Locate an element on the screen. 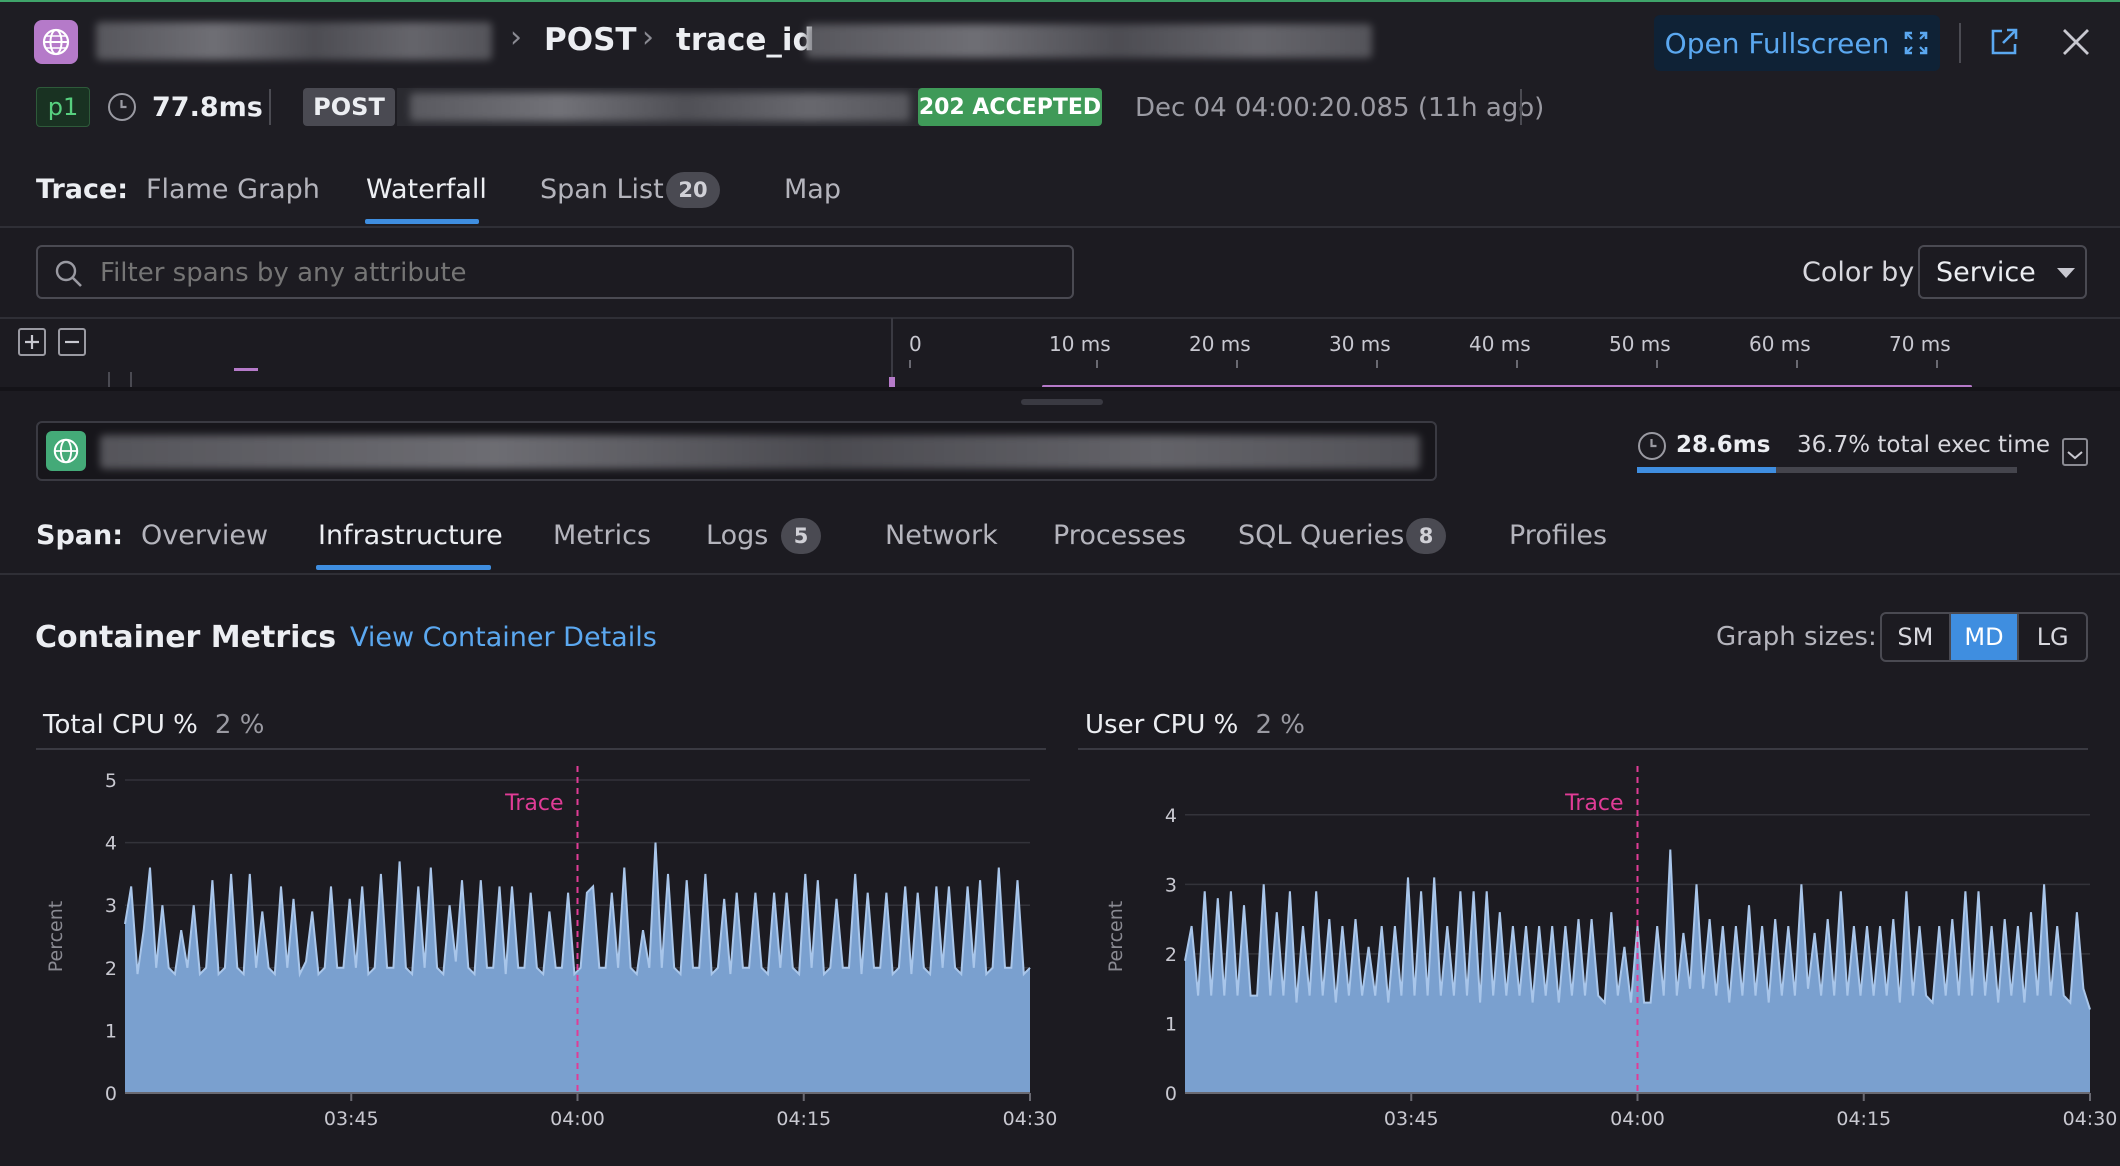  search-icon is located at coordinates (68, 273).